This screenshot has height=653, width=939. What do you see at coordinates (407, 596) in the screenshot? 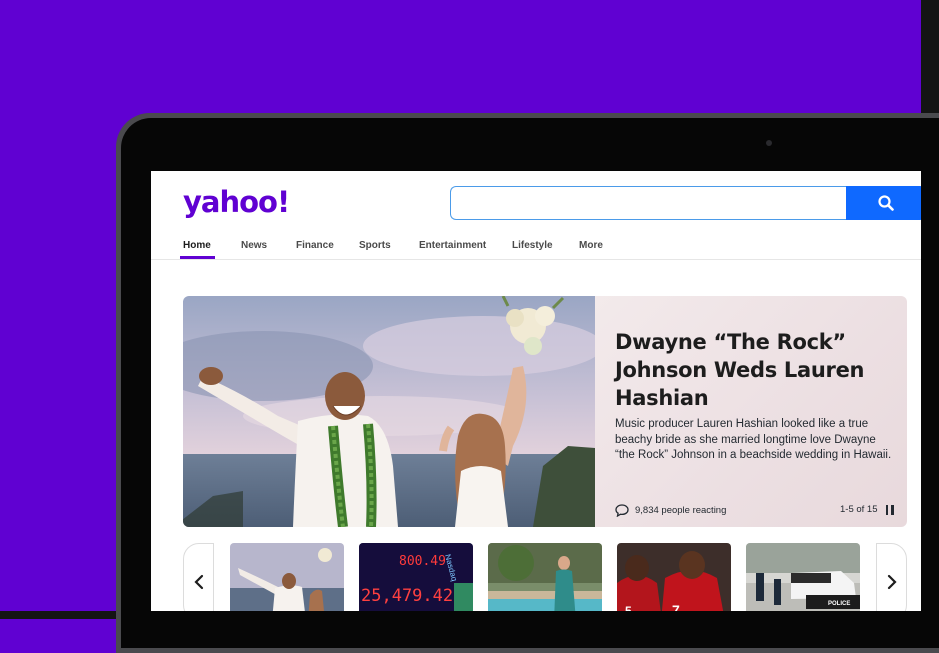
I see `ticker-bottom-text: 25,479.42` at bounding box center [407, 596].